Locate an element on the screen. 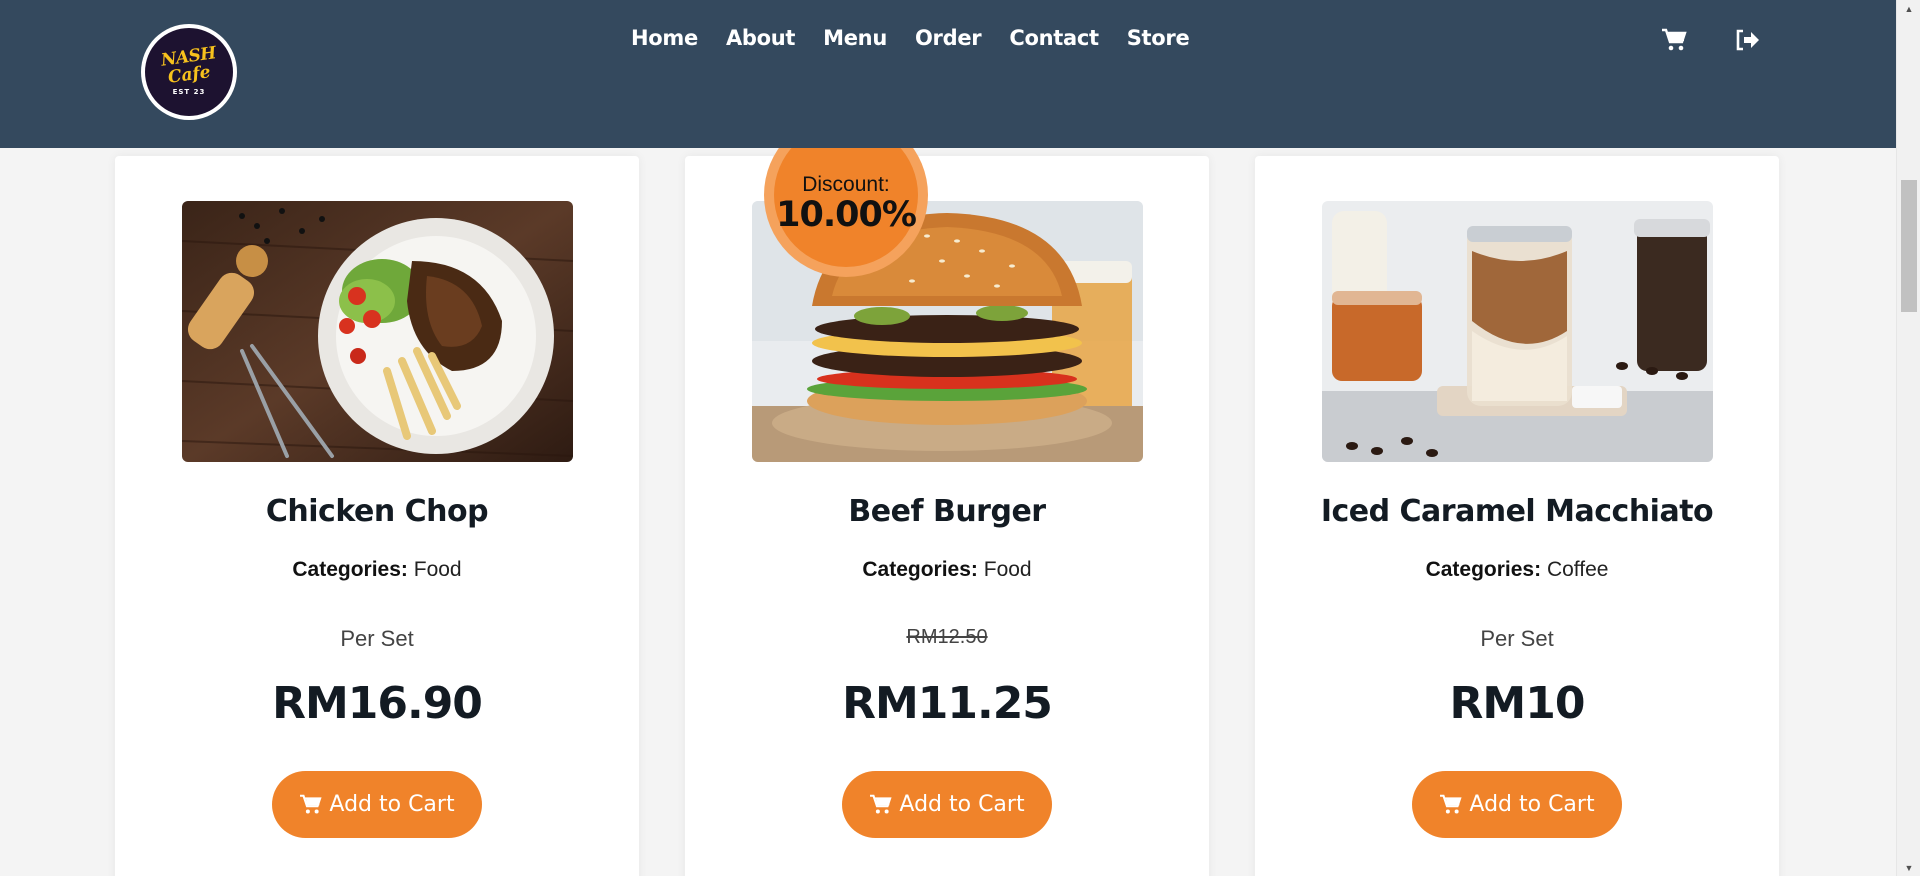 This screenshot has height=876, width=1920. logo-text-line-3: EST 23 is located at coordinates (189, 91).